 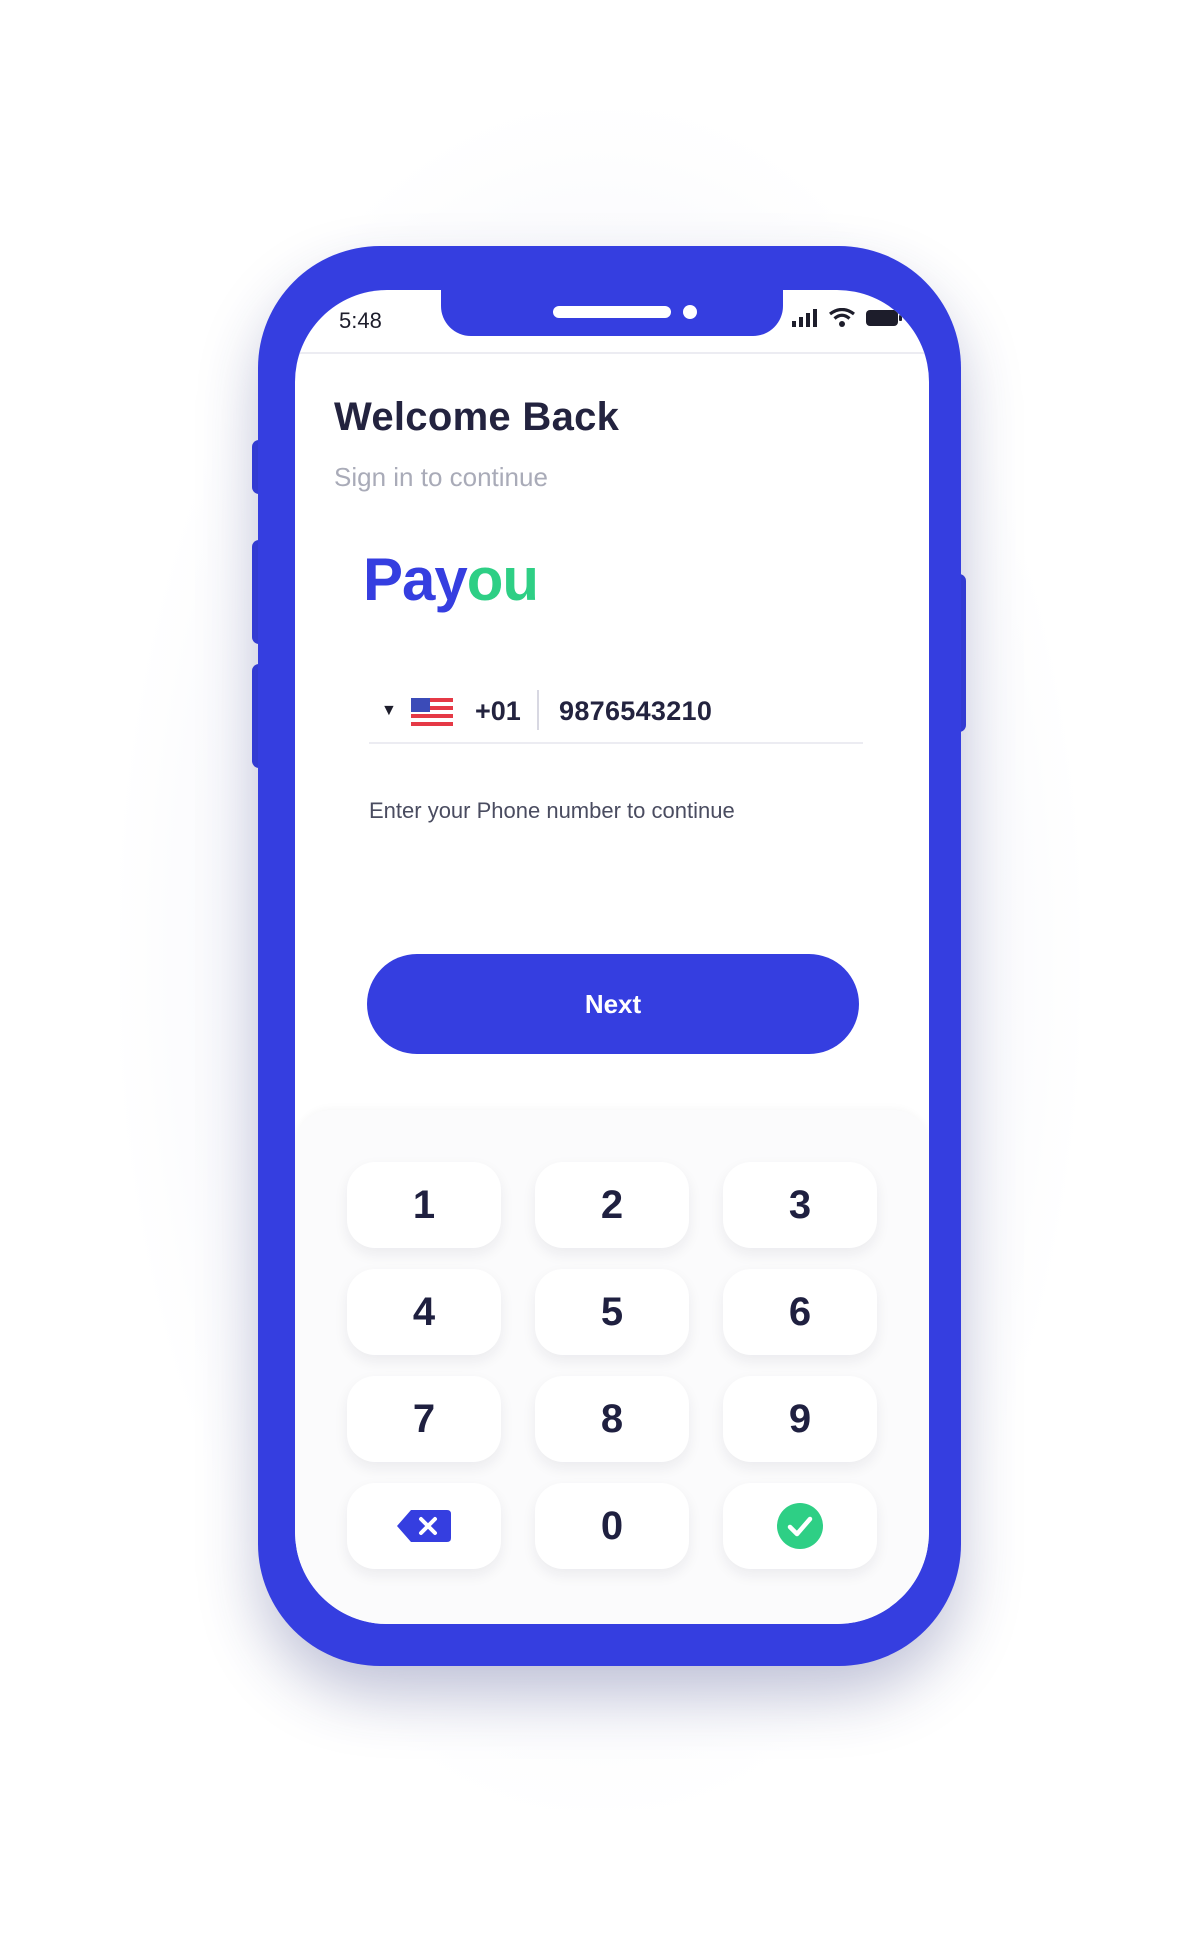 I want to click on page-title: Welcome Back, so click(x=477, y=417).